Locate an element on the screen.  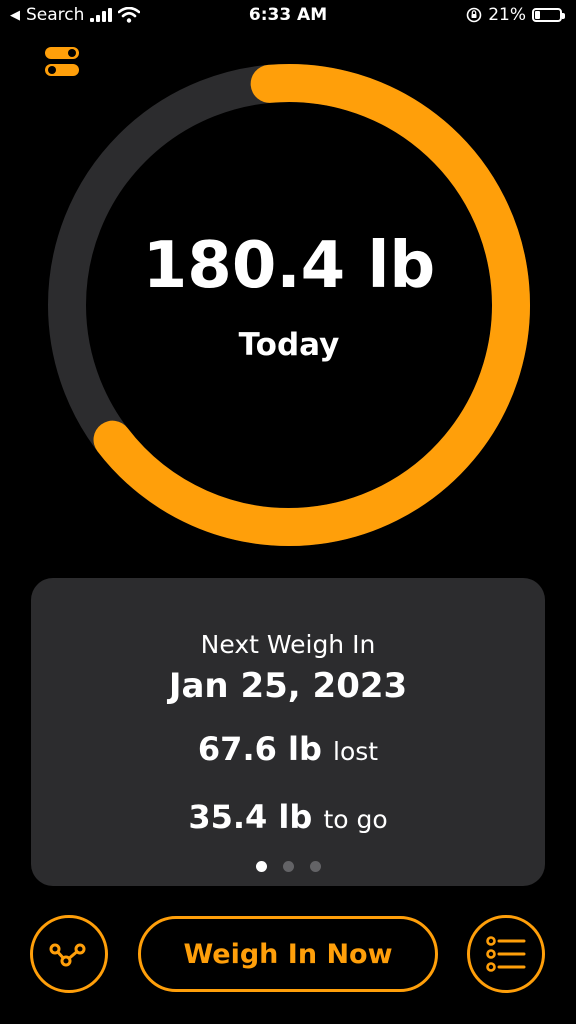
weight-to-go-value: 35.4 lb is located at coordinates (250, 817).